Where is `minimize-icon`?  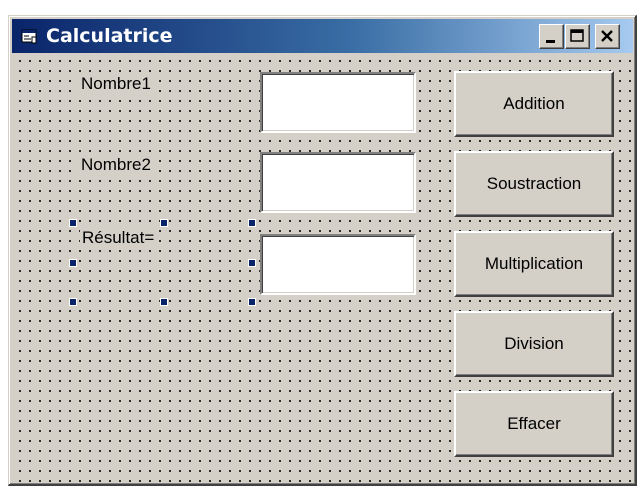
minimize-icon is located at coordinates (550, 41).